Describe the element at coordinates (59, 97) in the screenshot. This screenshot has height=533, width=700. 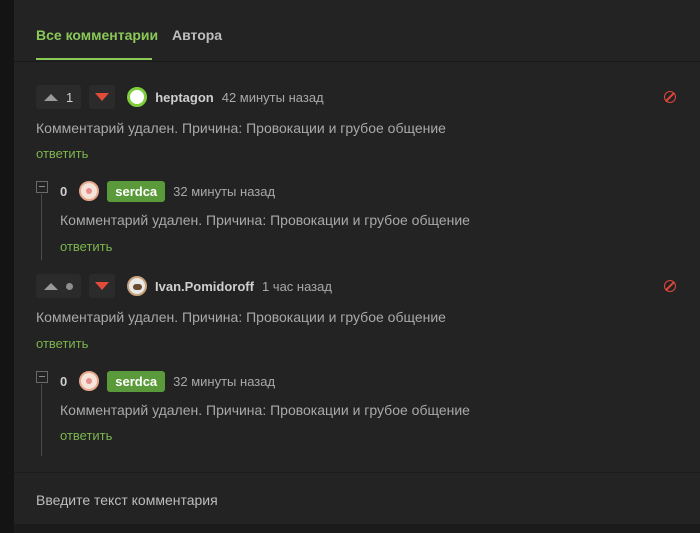
I see `vote-box: 1` at that location.